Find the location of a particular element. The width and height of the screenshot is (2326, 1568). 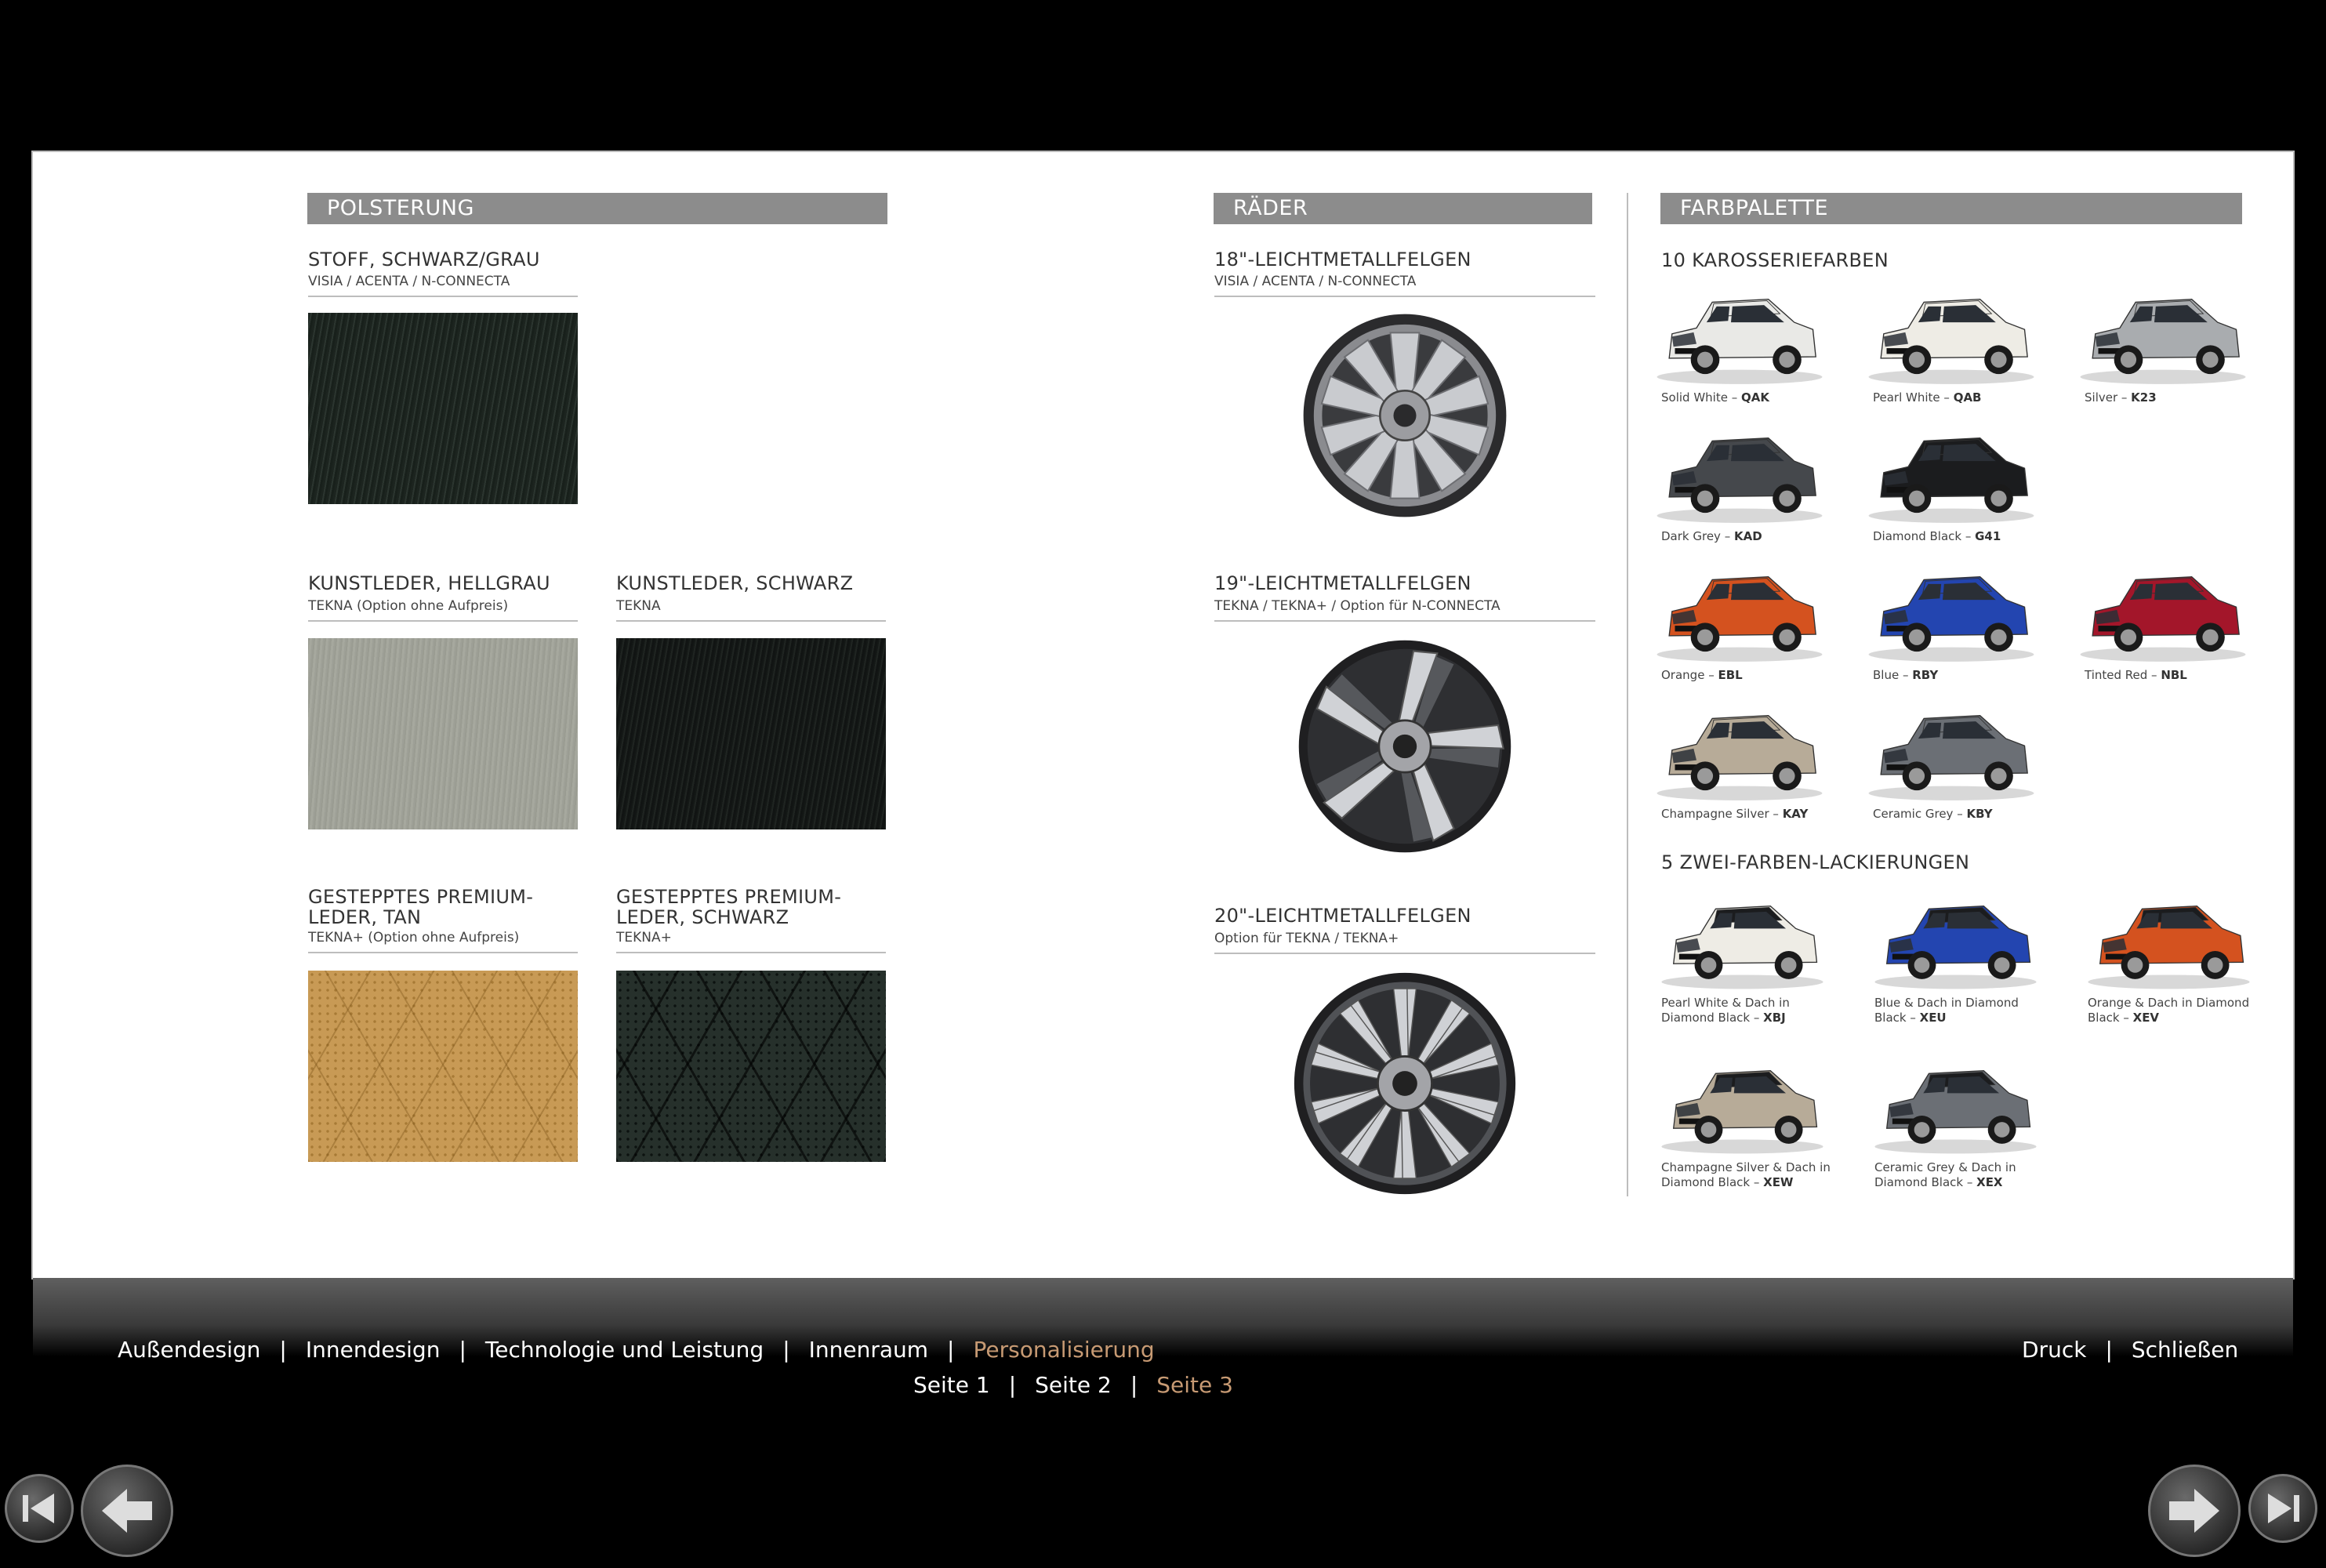

column-divider is located at coordinates (1627, 694).